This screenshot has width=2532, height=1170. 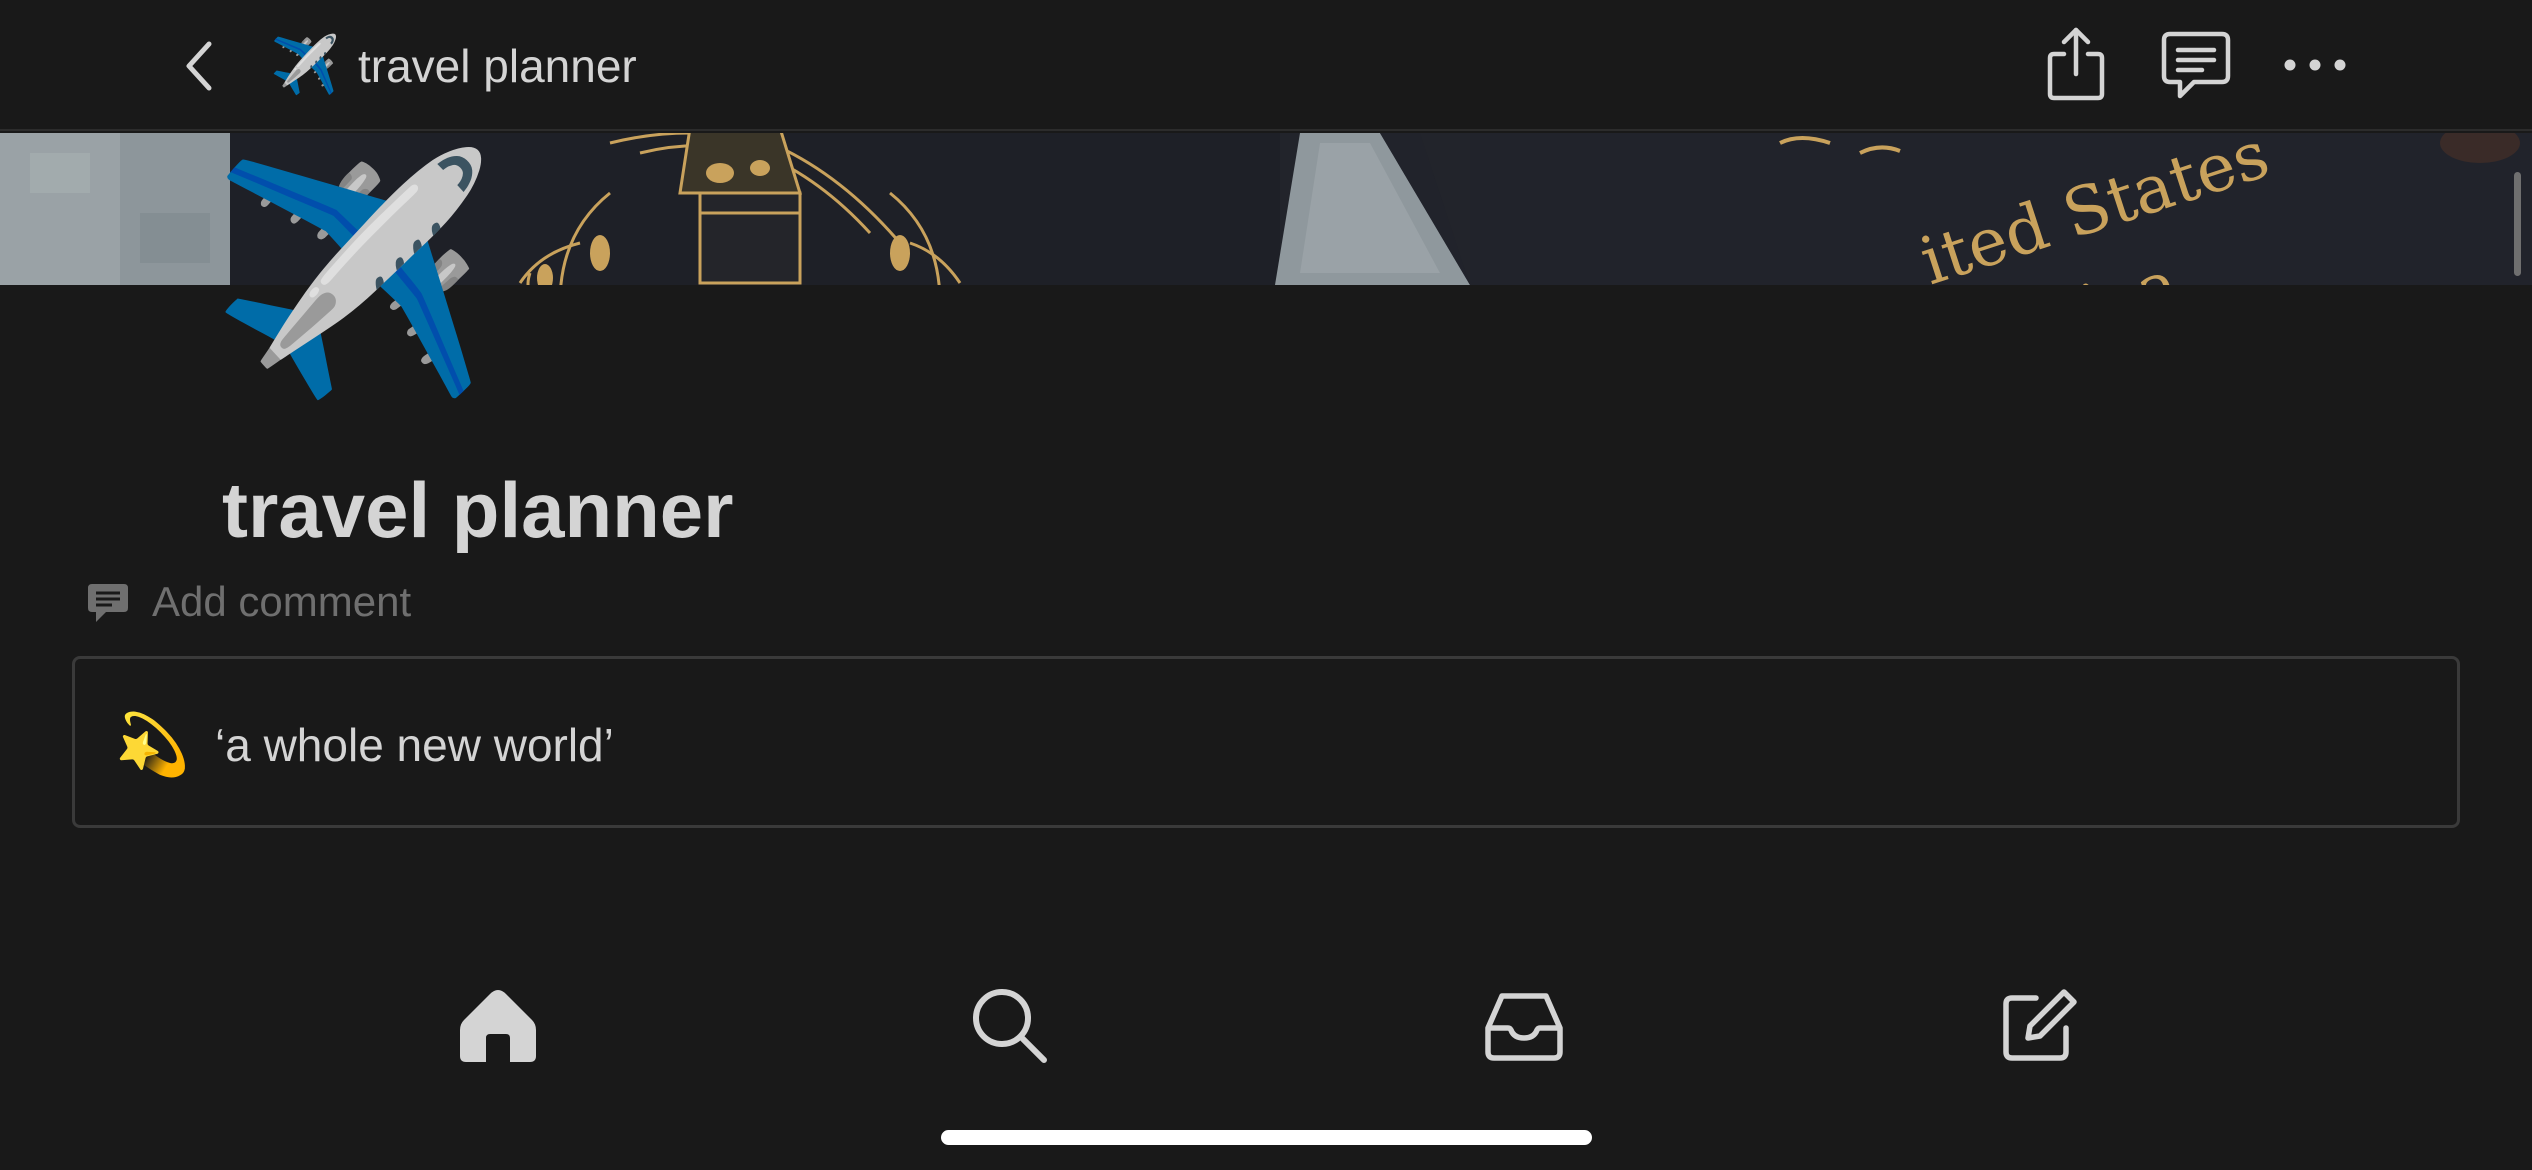 I want to click on ellipsis-icon, so click(x=2315, y=65).